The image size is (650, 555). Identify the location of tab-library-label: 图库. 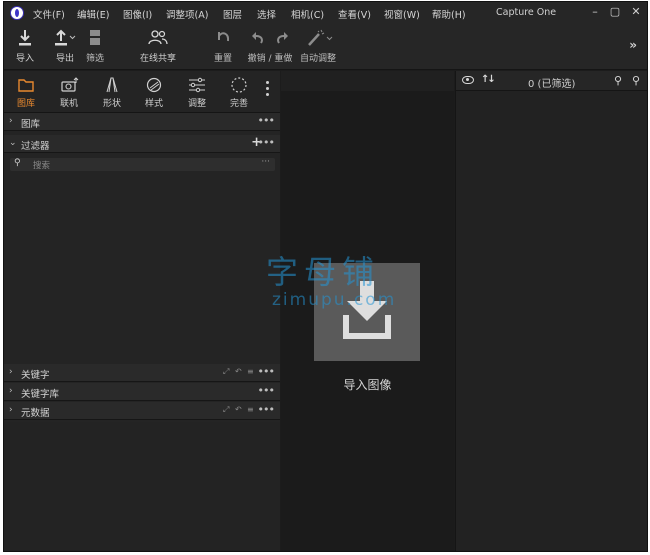
(25, 104).